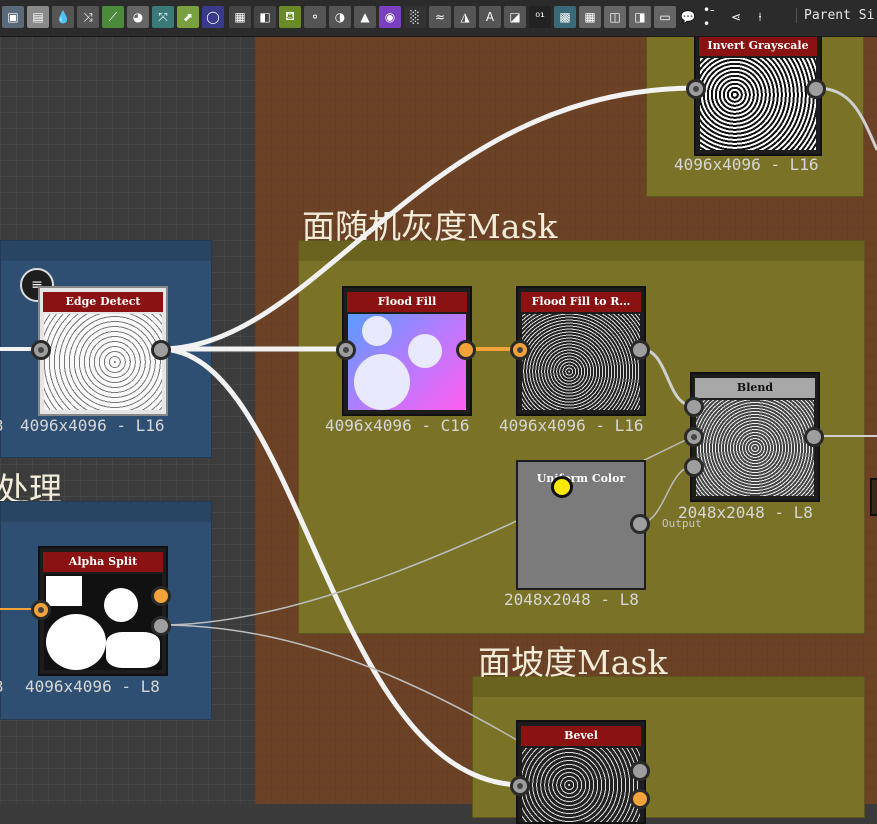 Image resolution: width=877 pixels, height=824 pixels. What do you see at coordinates (835, 15) in the screenshot?
I see `parent-size-label: Parent Si` at bounding box center [835, 15].